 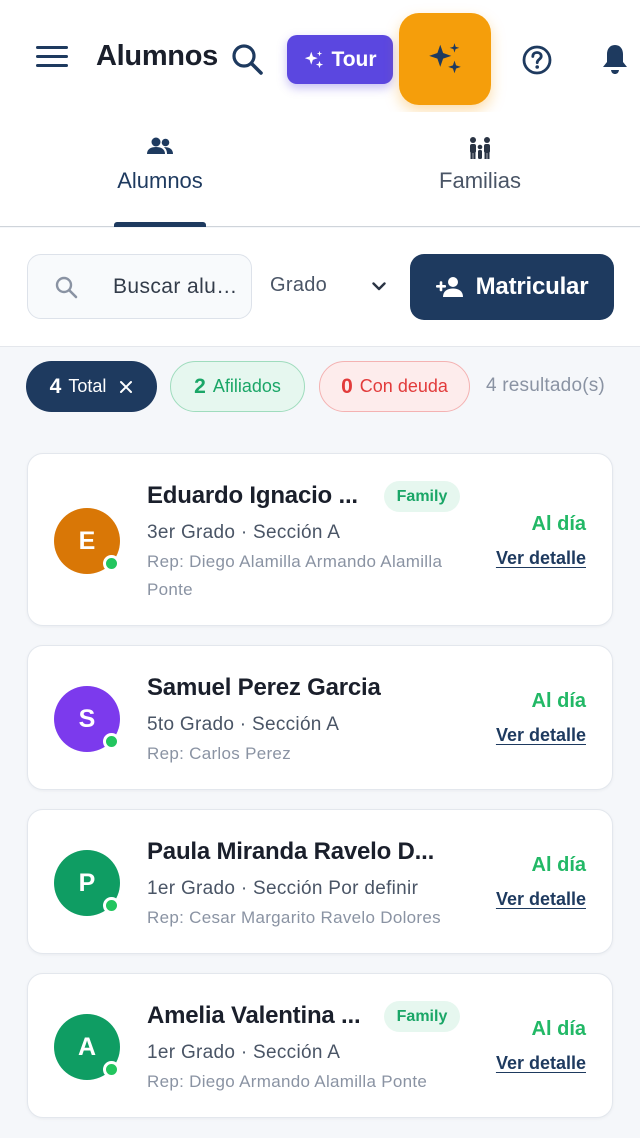 I want to click on student-representative: Rep: Diego Armando Alamilla Ponte, so click(x=287, y=1081).